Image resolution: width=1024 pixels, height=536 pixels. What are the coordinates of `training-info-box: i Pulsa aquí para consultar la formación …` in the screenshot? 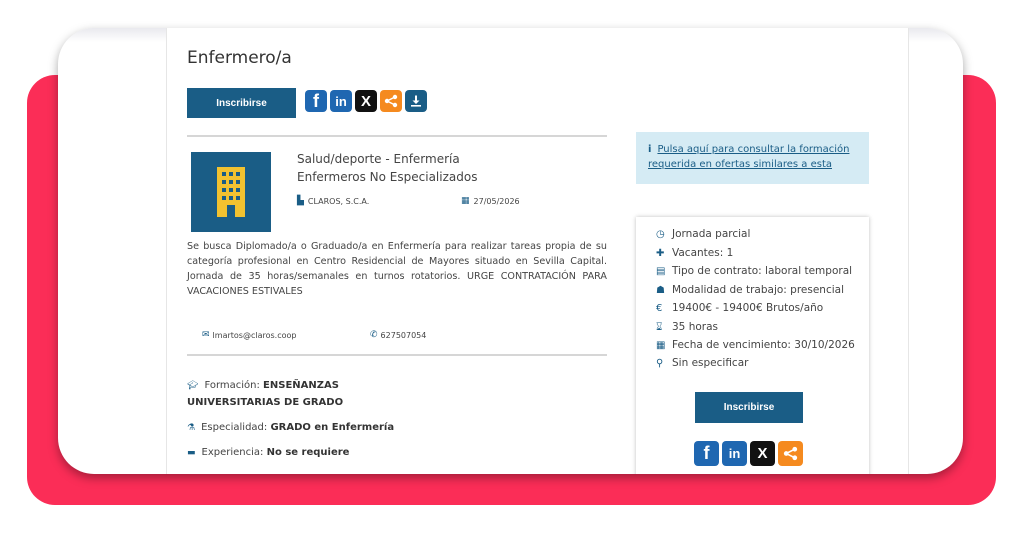 It's located at (752, 158).